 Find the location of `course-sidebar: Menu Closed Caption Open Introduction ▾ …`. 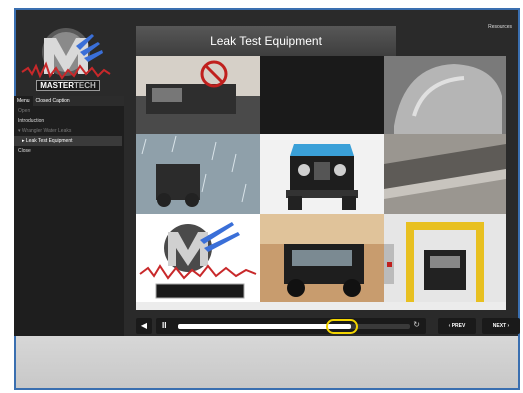

course-sidebar: Menu Closed Caption Open Introduction ▾ … is located at coordinates (69, 219).